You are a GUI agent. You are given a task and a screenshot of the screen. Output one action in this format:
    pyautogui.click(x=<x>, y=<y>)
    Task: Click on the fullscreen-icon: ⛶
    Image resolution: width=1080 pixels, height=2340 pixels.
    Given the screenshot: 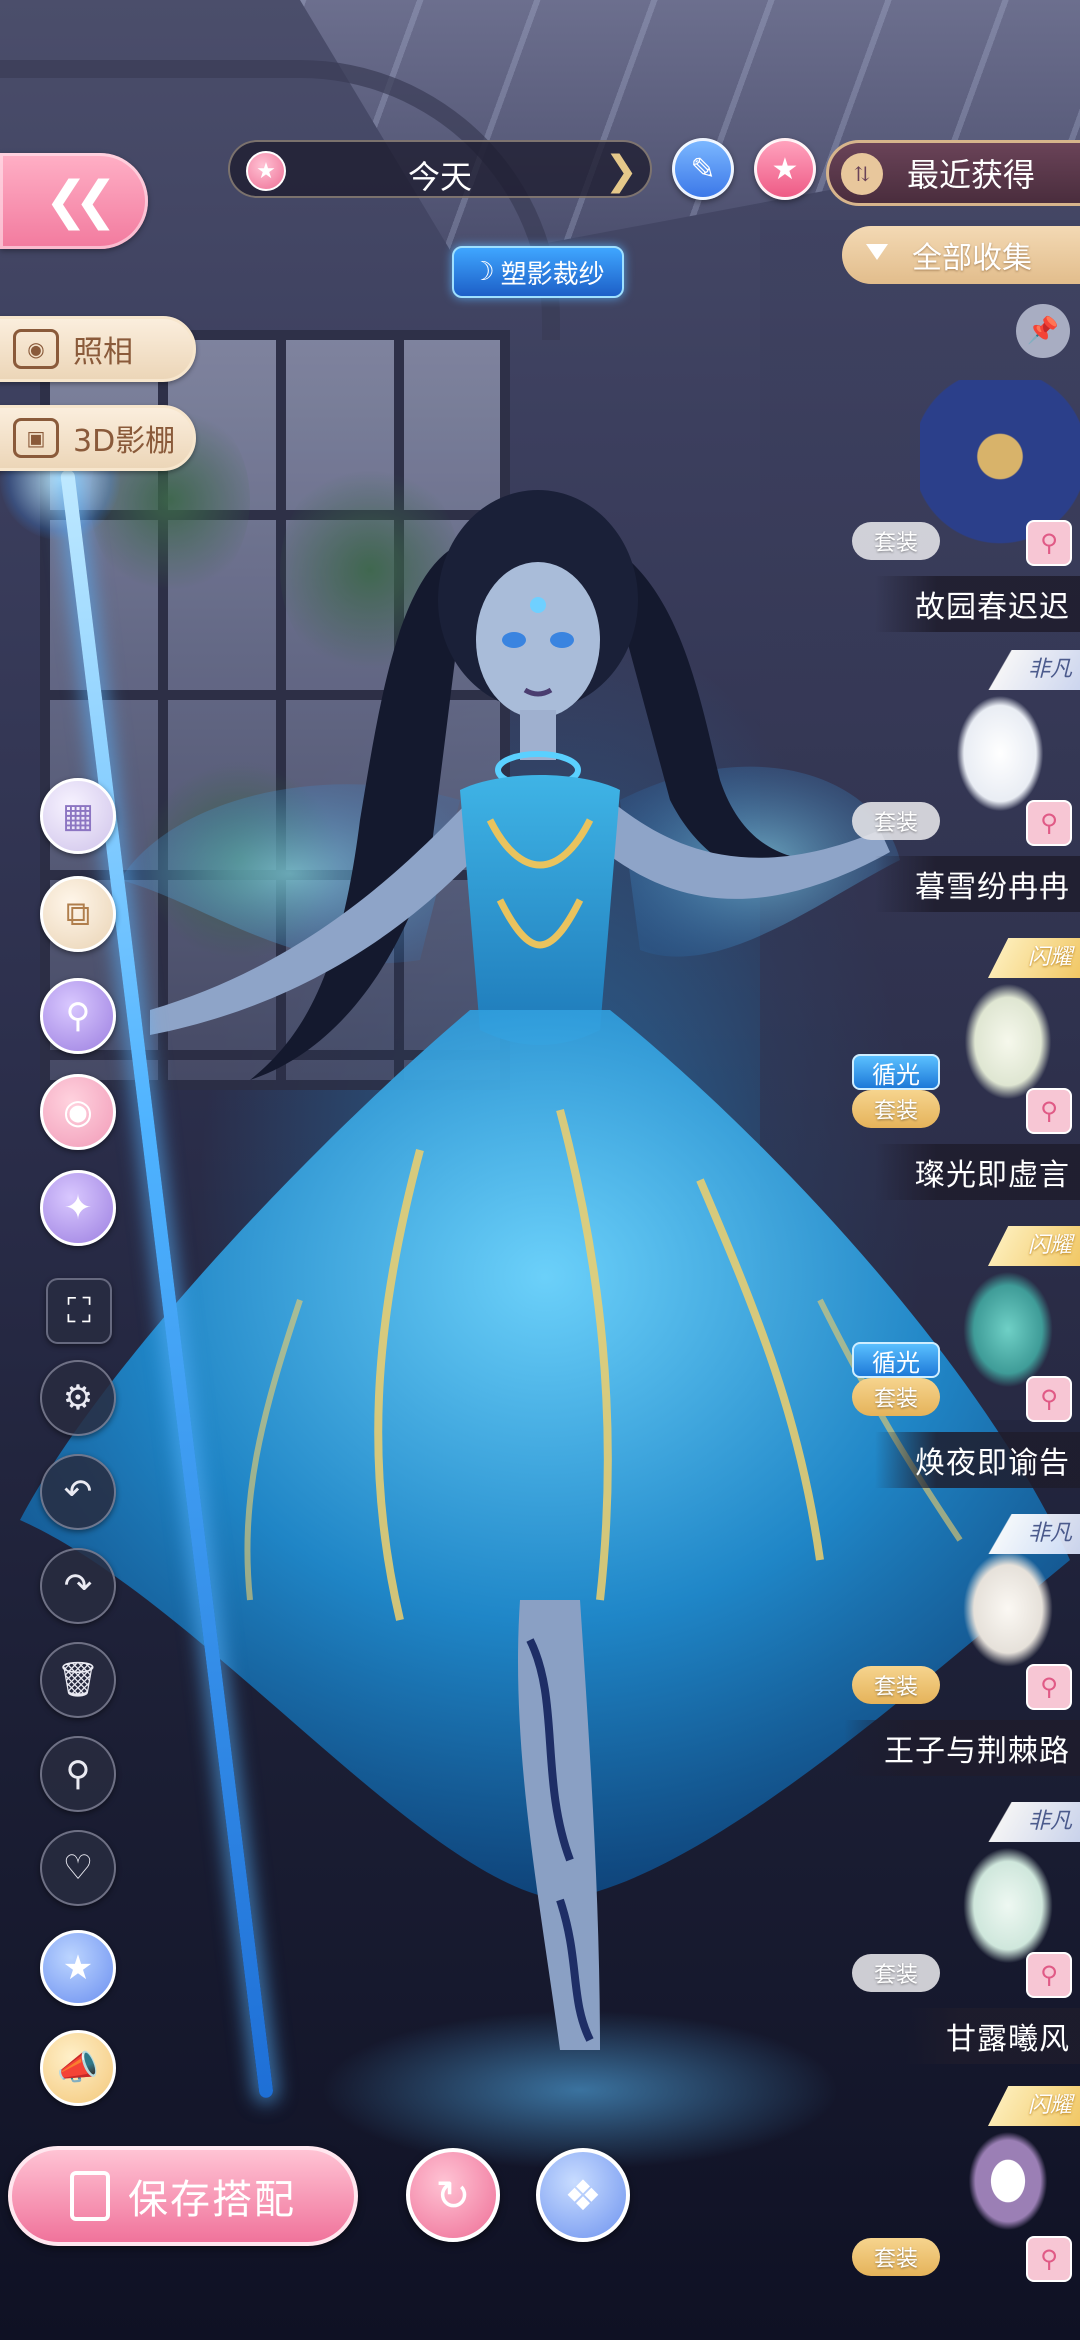 What is the action you would take?
    pyautogui.click(x=79, y=1311)
    